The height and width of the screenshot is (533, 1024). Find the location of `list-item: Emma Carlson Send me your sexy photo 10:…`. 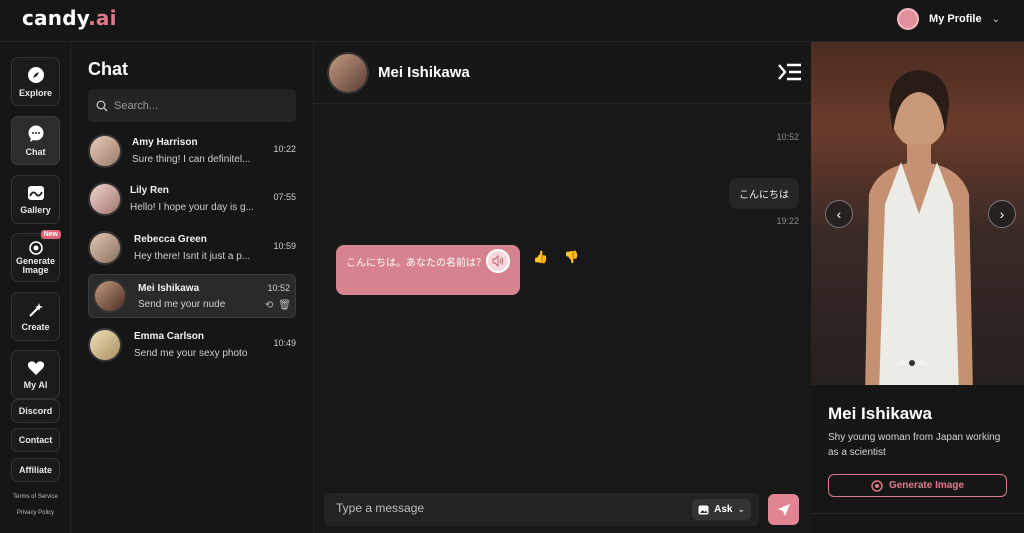

list-item: Emma Carlson Send me your sexy photo 10:… is located at coordinates (192, 344).